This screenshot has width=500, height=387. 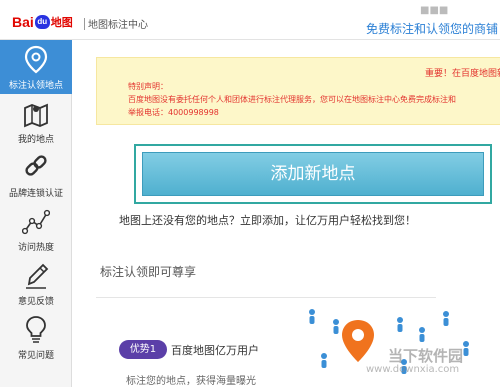 I want to click on logo-paw-text: du, so click(x=42, y=22).